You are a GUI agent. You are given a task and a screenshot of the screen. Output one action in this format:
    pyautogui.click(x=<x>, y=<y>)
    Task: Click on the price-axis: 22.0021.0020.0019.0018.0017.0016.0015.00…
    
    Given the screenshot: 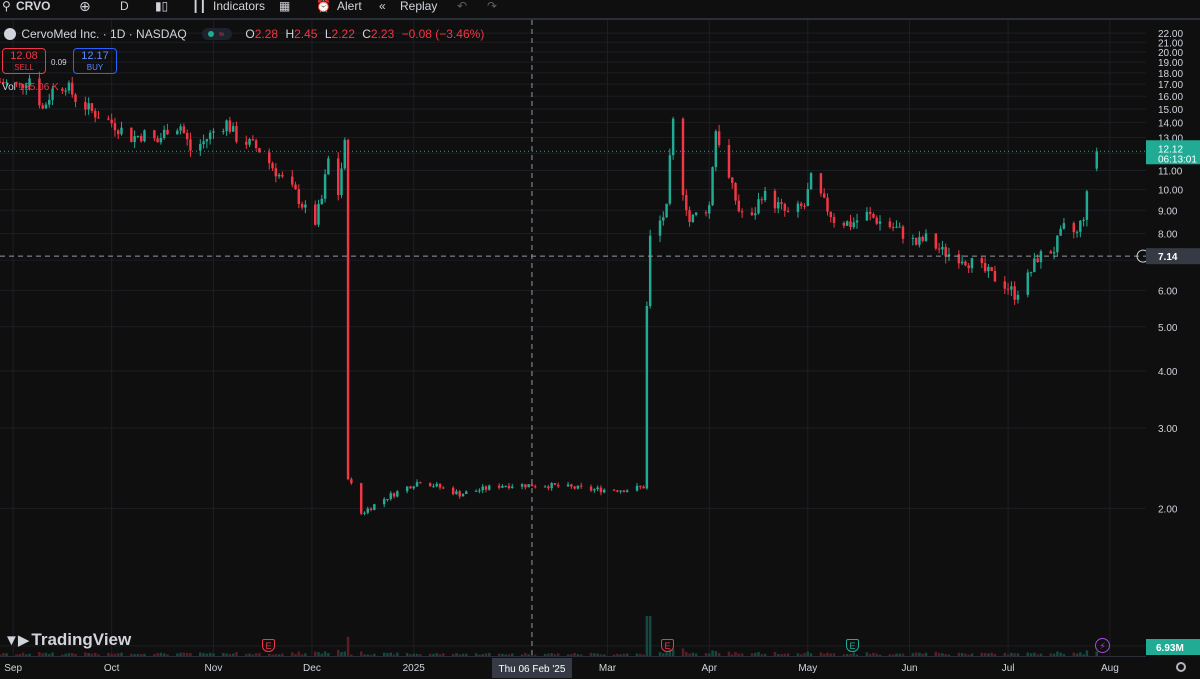 What is the action you would take?
    pyautogui.click(x=1173, y=338)
    